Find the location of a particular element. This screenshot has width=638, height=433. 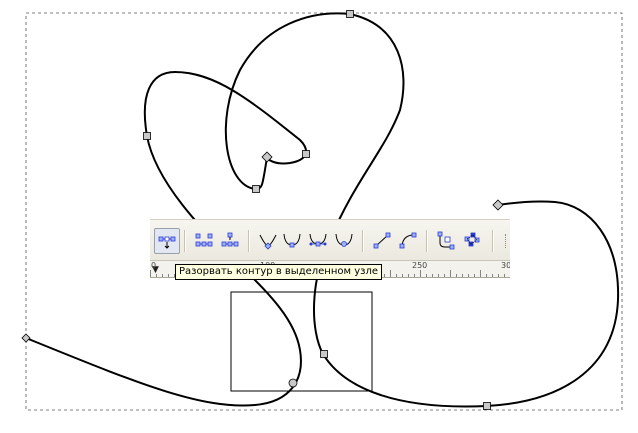

cusp-node-button is located at coordinates (269, 241).